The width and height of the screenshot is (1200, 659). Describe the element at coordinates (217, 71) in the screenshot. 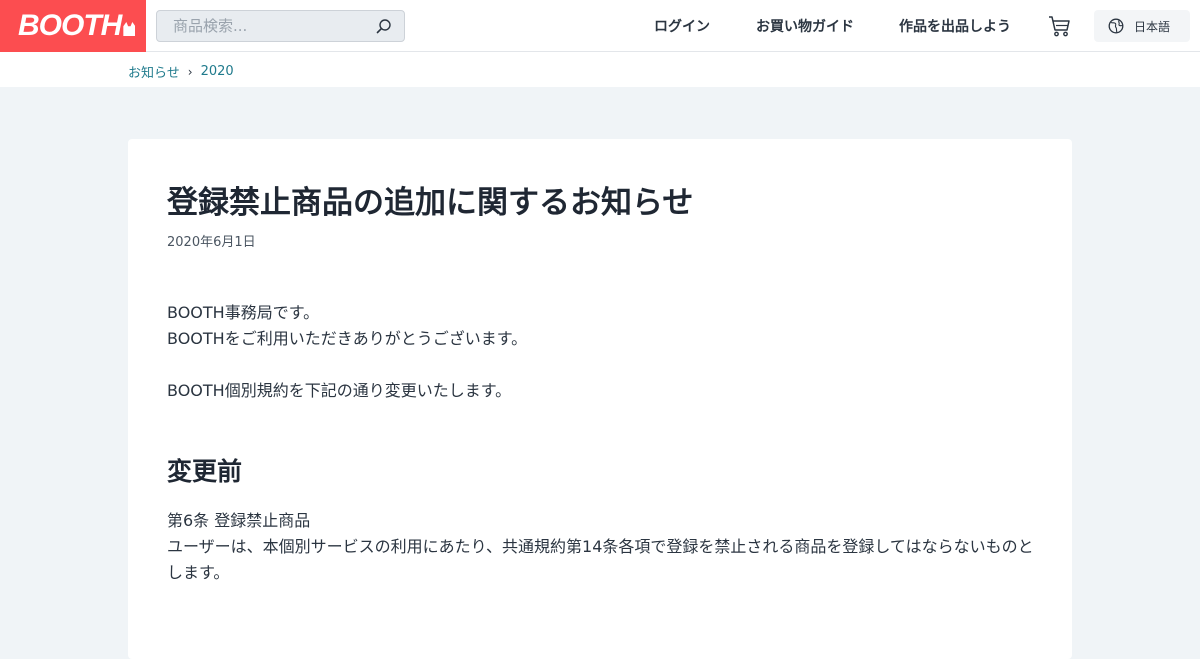

I see `breadcrumb-item-2020: 2020` at that location.